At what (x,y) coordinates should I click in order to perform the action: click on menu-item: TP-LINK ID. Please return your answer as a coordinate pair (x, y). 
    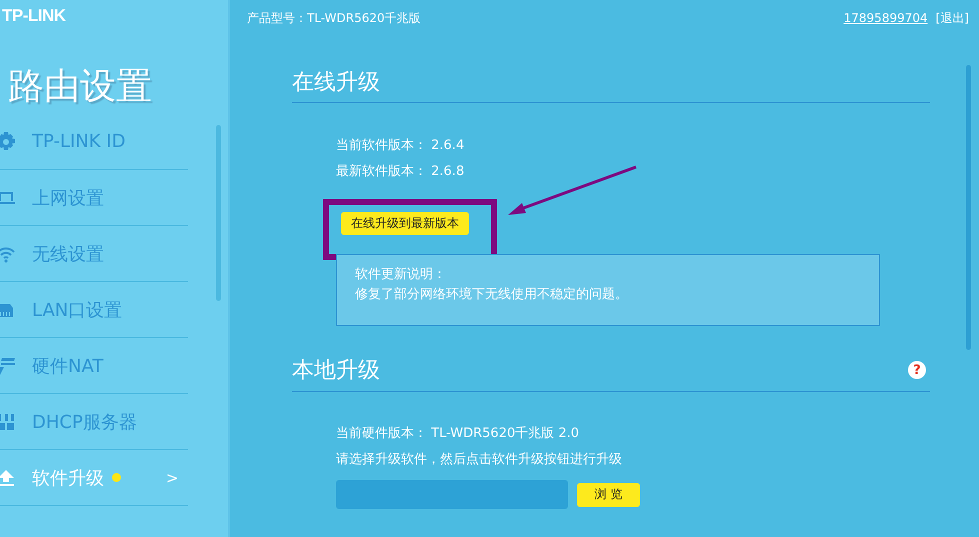
    Looking at the image, I should click on (94, 142).